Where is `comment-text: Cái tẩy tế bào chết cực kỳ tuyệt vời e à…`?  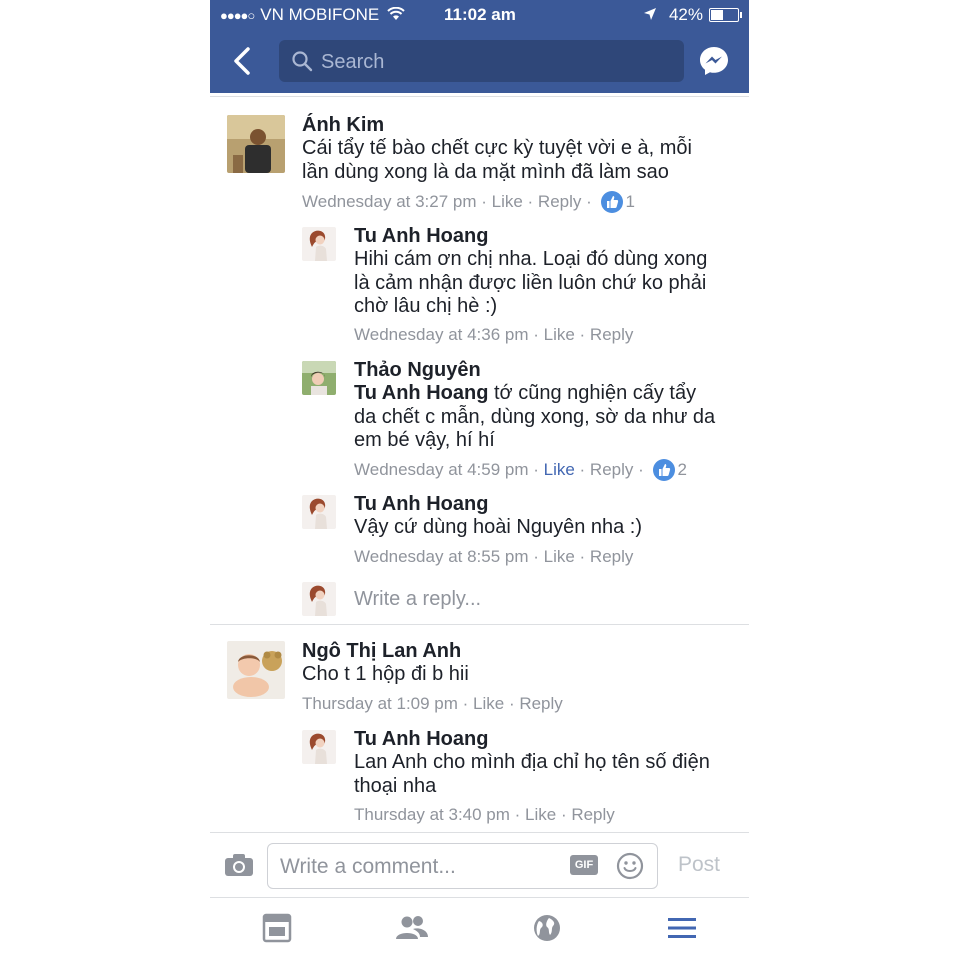 comment-text: Cái tẩy tế bào chết cực kỳ tuyệt vời e à… is located at coordinates (517, 160).